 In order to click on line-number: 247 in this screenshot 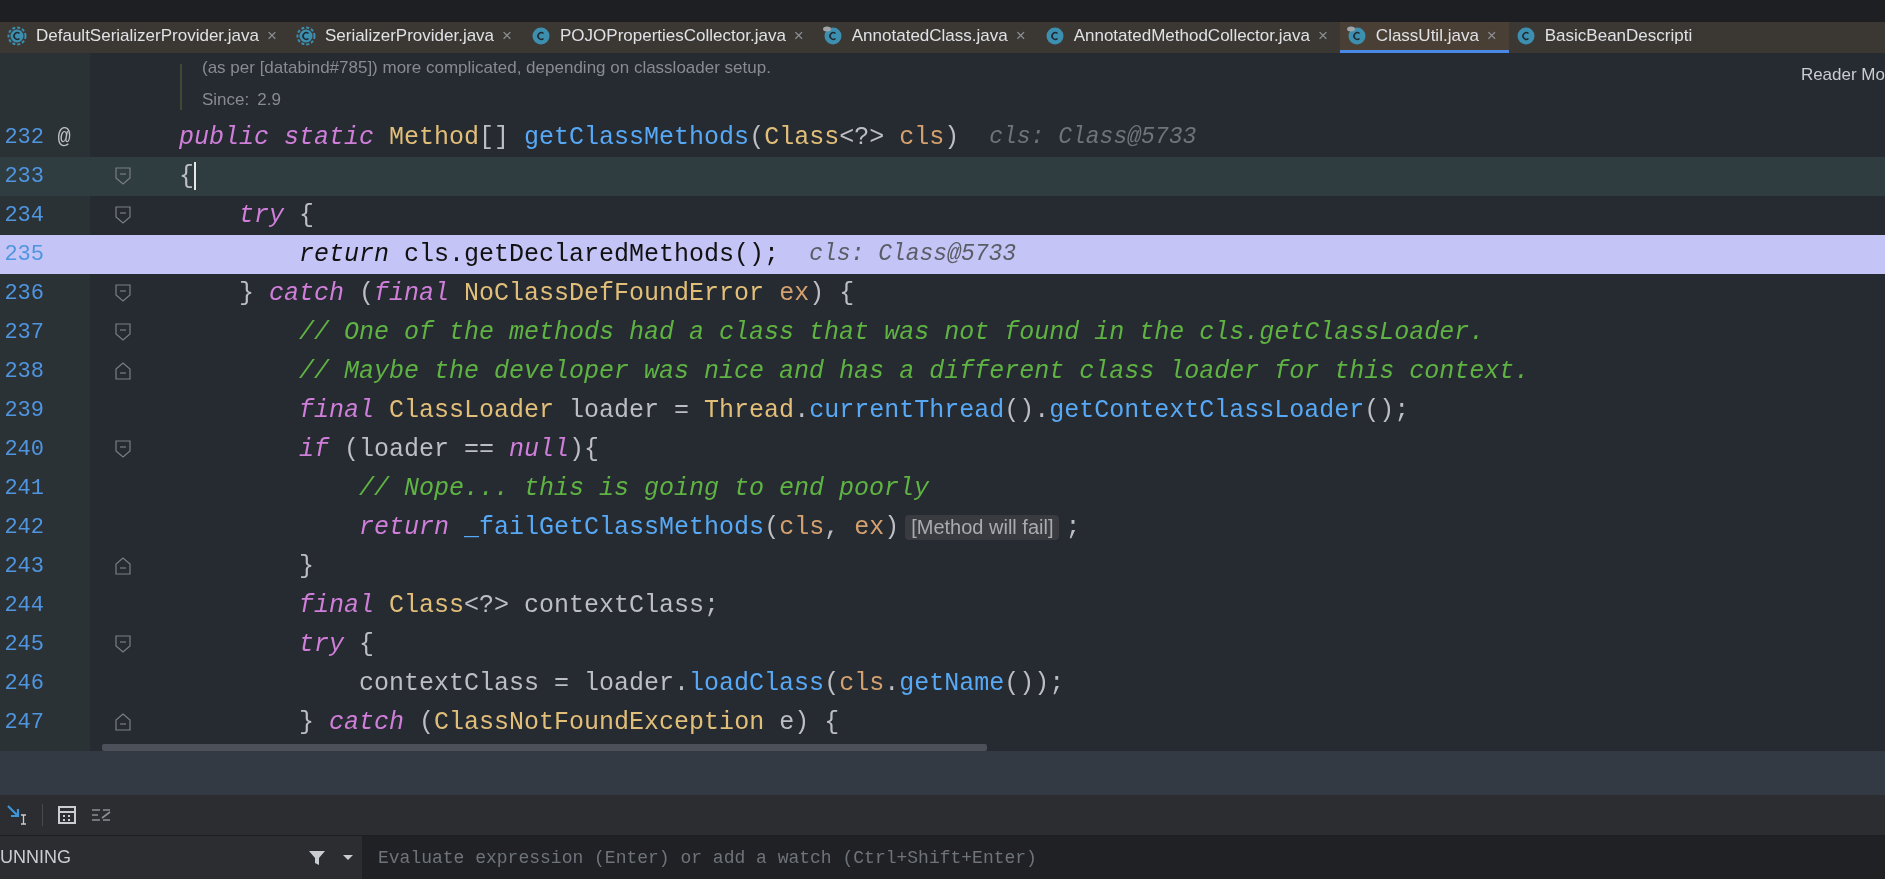, I will do `click(23, 722)`.